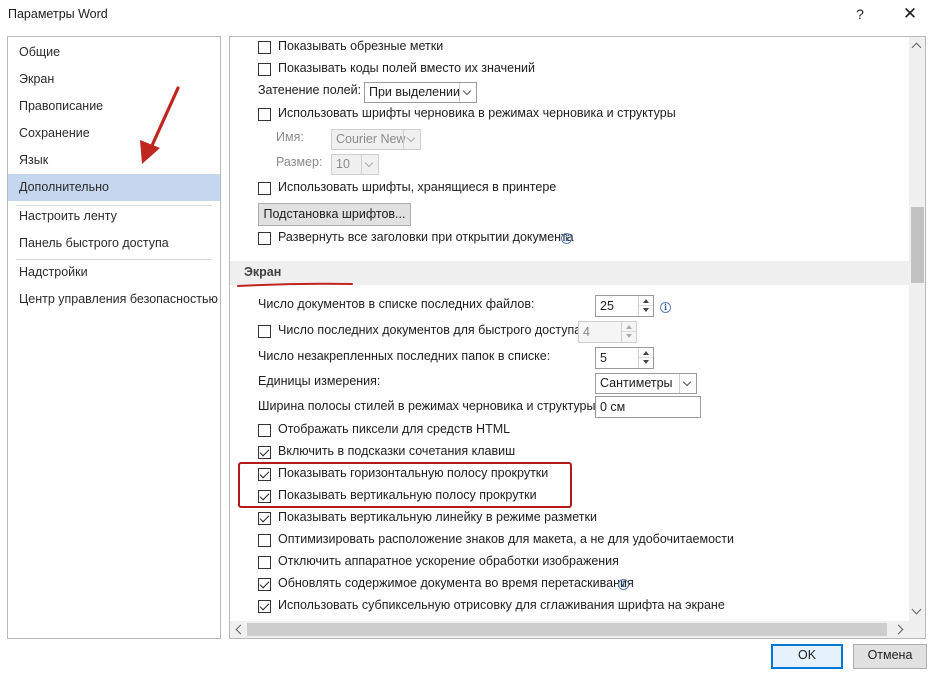  Describe the element at coordinates (264, 47) in the screenshot. I see `show-crop-marks-checkbox` at that location.